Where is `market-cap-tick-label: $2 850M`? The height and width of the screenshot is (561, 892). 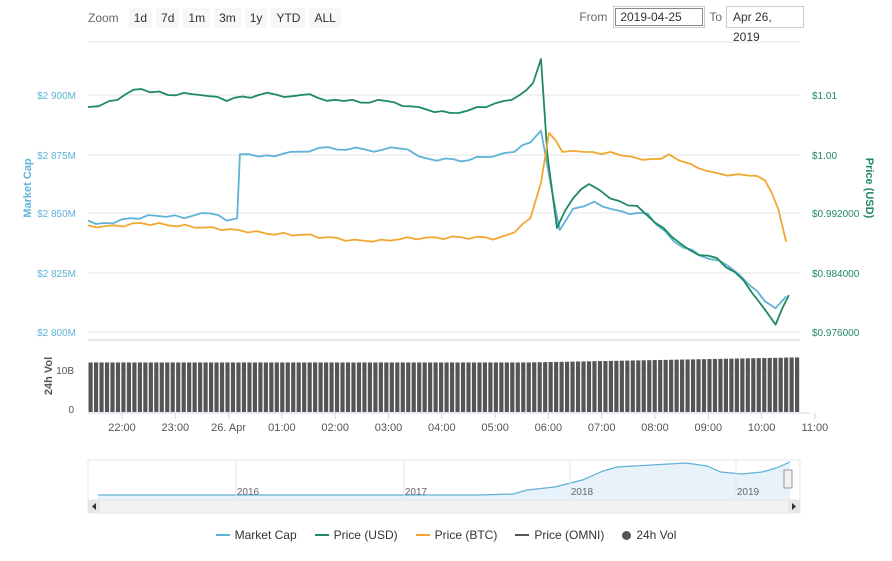 market-cap-tick-label: $2 850M is located at coordinates (56, 214).